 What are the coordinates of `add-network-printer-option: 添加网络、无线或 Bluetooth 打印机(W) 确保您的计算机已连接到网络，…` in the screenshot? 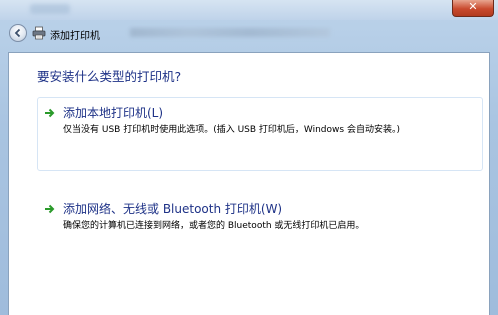 It's located at (260, 216).